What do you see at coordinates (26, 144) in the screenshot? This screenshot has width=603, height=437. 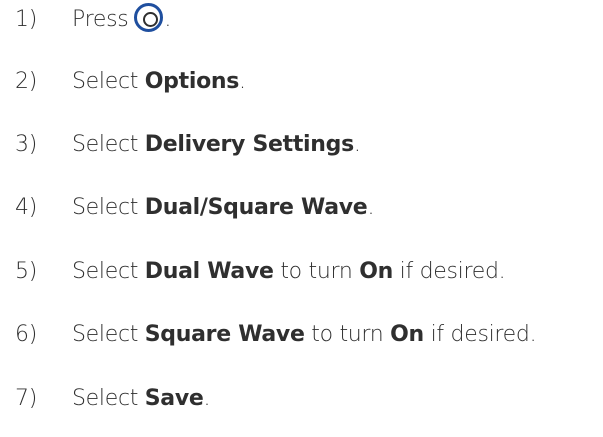 I see `step-number: 3)` at bounding box center [26, 144].